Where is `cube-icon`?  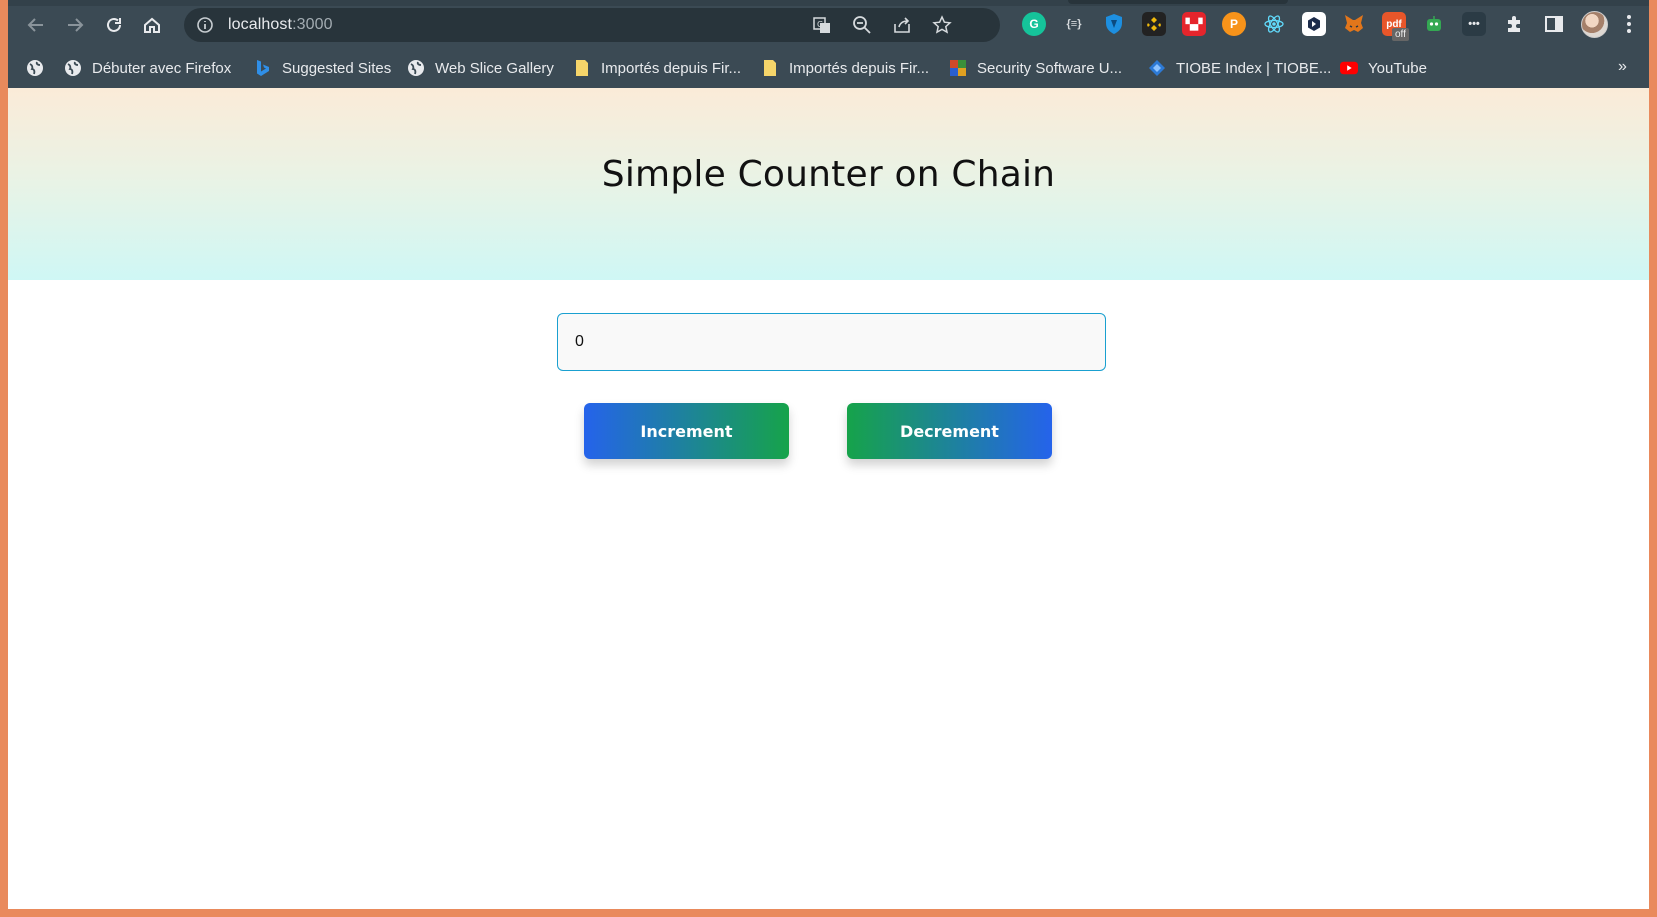
cube-icon is located at coordinates (1314, 24).